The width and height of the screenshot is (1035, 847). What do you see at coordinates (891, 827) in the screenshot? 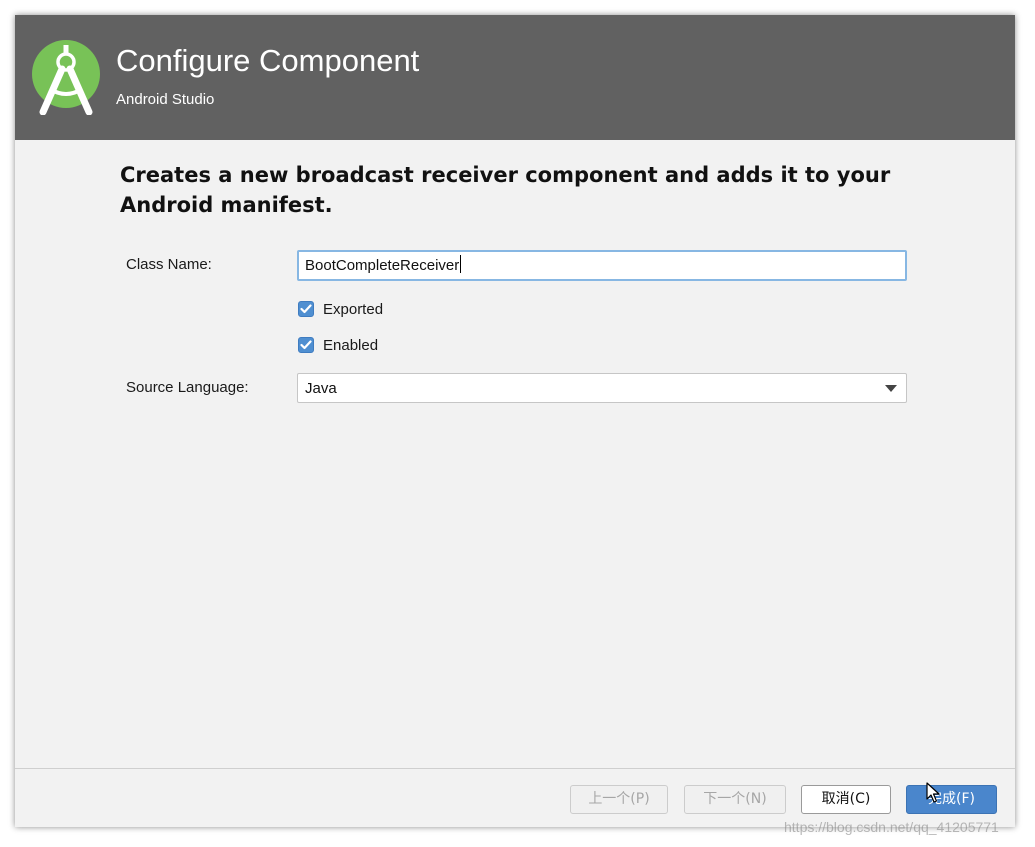
I see `watermark-text: https://blog.csdn.net/qq_41205771` at bounding box center [891, 827].